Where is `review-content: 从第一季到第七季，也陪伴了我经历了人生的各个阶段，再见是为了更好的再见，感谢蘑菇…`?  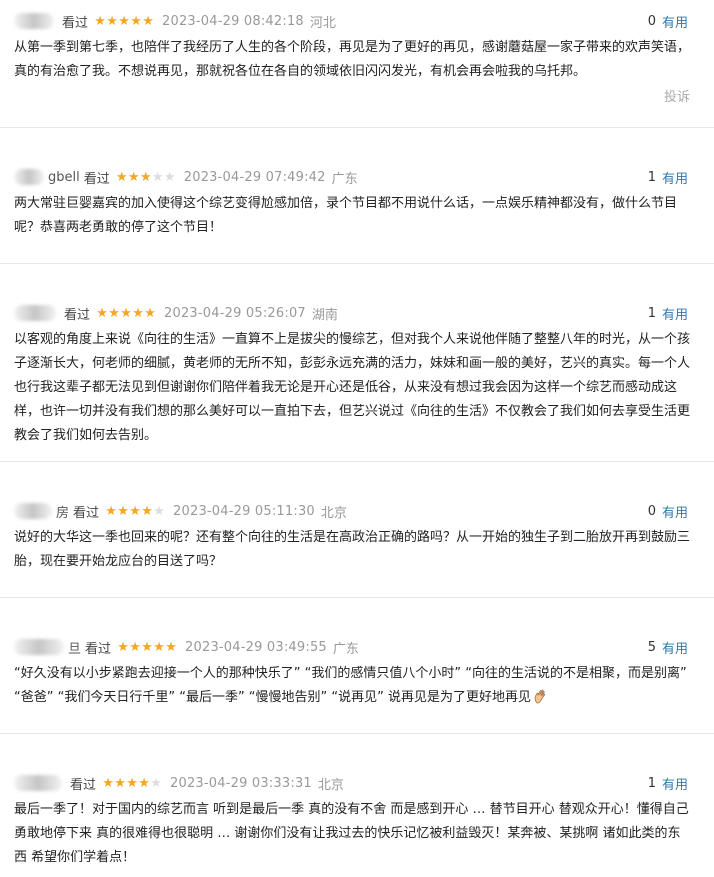
review-content: 从第一季到第七季，也陪伴了我经历了人生的各个阶段，再见是为了更好的再见，感谢蘑菇… is located at coordinates (352, 59).